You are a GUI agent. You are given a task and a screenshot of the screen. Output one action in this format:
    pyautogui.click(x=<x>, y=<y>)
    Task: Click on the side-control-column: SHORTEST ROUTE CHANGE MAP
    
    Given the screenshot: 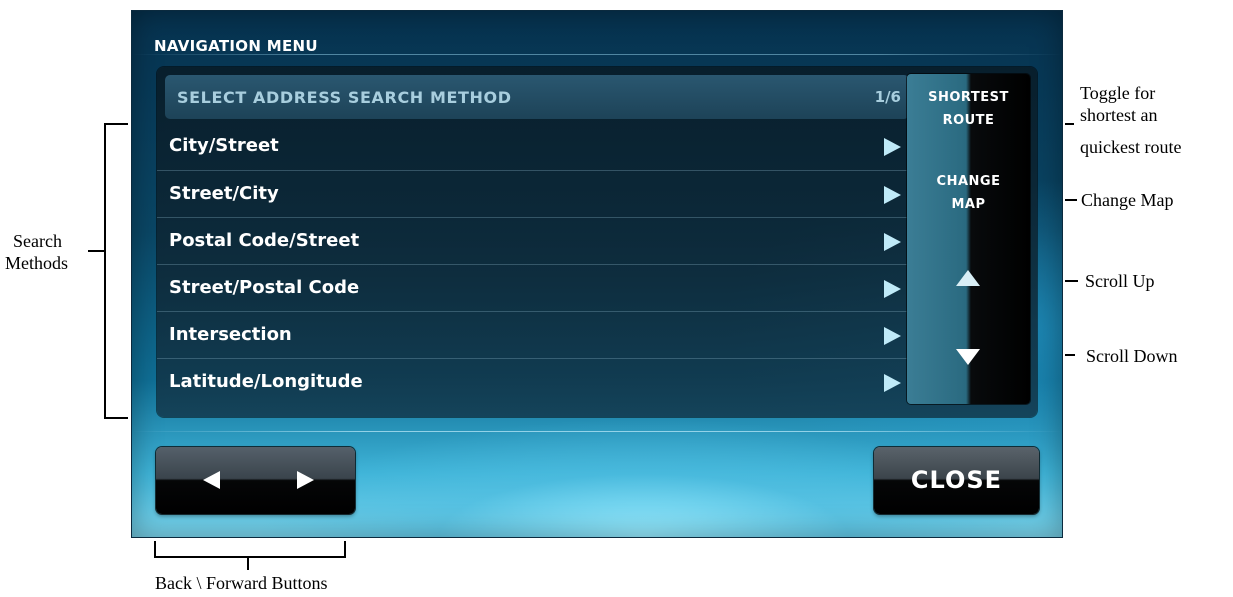 What is the action you would take?
    pyautogui.click(x=968, y=239)
    